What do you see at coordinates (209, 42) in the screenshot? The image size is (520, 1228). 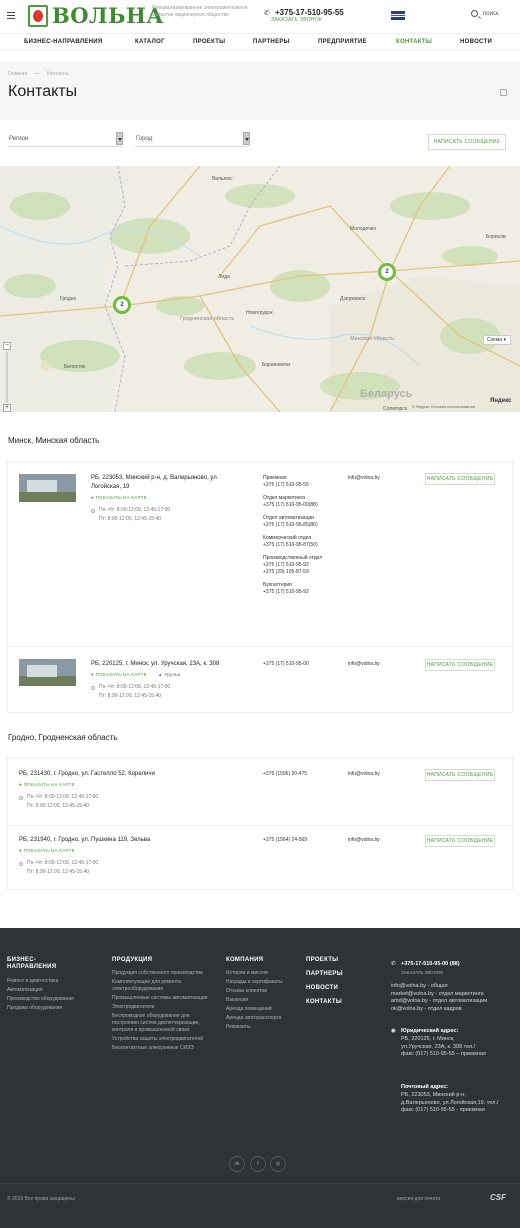 I see `nav-projects: ПРОЕКТЫ` at bounding box center [209, 42].